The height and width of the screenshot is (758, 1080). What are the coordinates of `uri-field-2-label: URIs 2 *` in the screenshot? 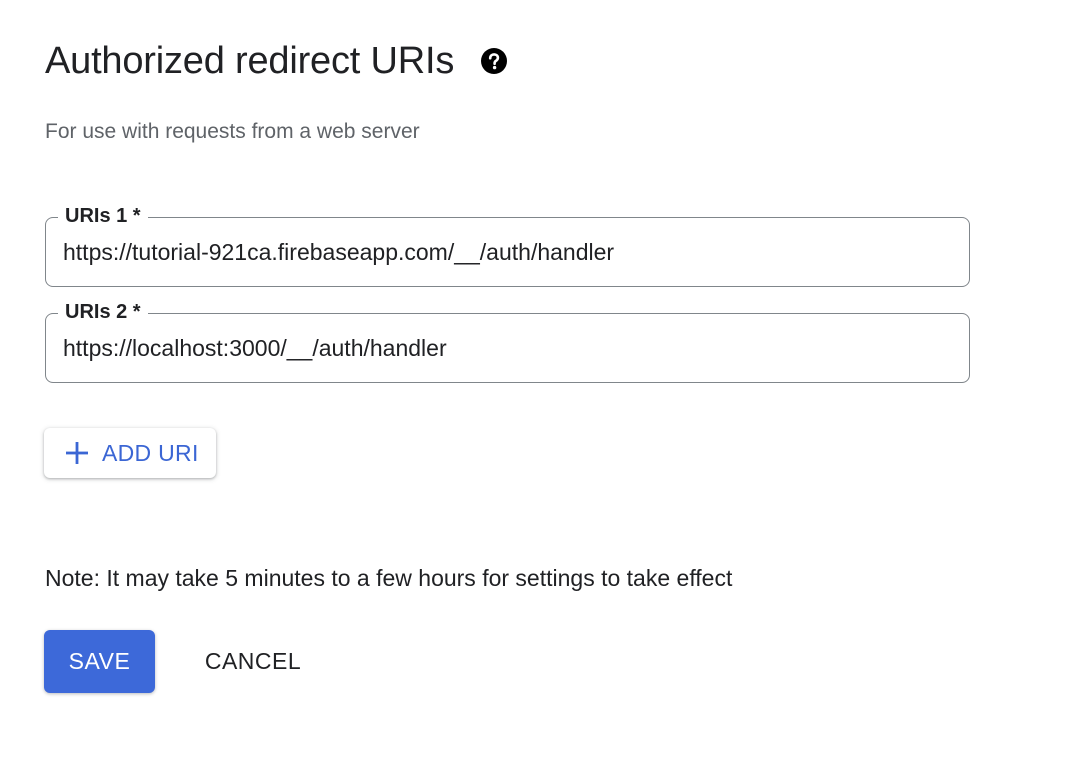 It's located at (103, 312).